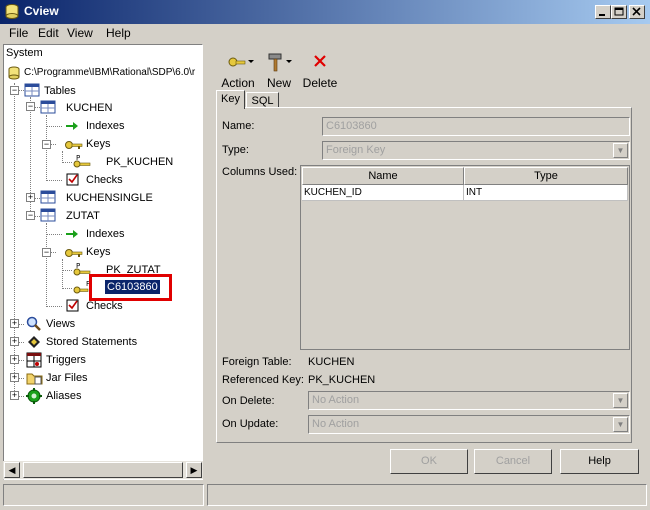 This screenshot has width=650, height=510. Describe the element at coordinates (241, 62) in the screenshot. I see `action-key-icon` at that location.